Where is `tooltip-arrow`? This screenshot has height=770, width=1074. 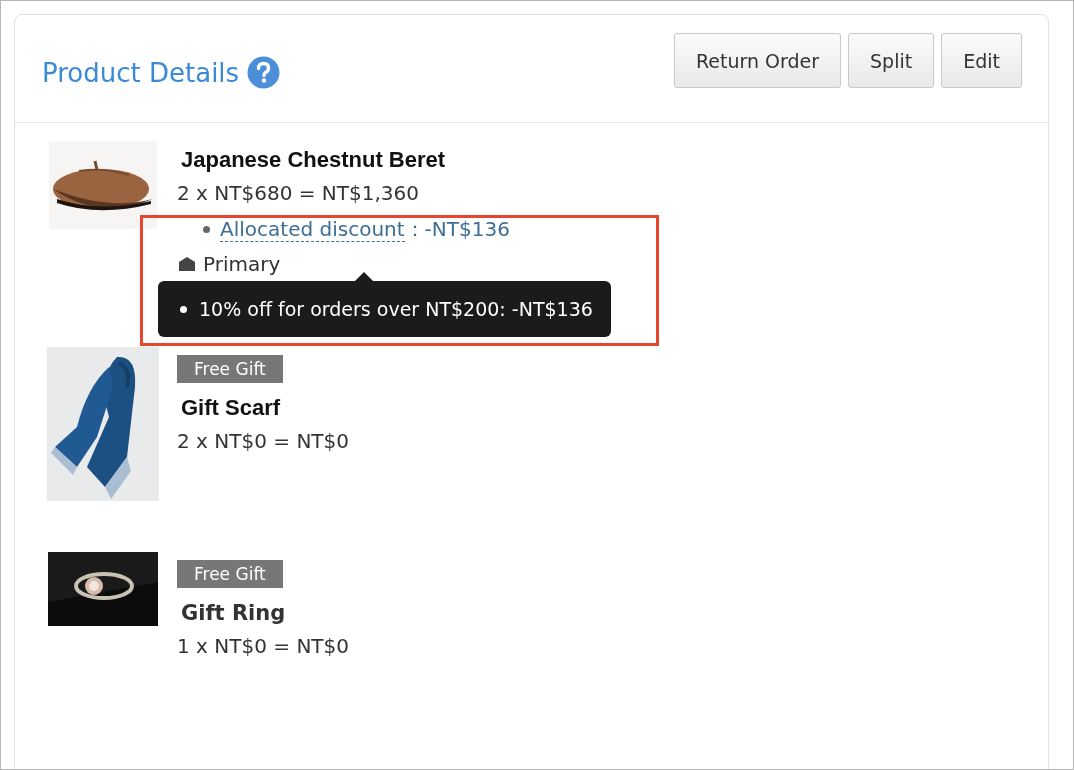
tooltip-arrow is located at coordinates (364, 276).